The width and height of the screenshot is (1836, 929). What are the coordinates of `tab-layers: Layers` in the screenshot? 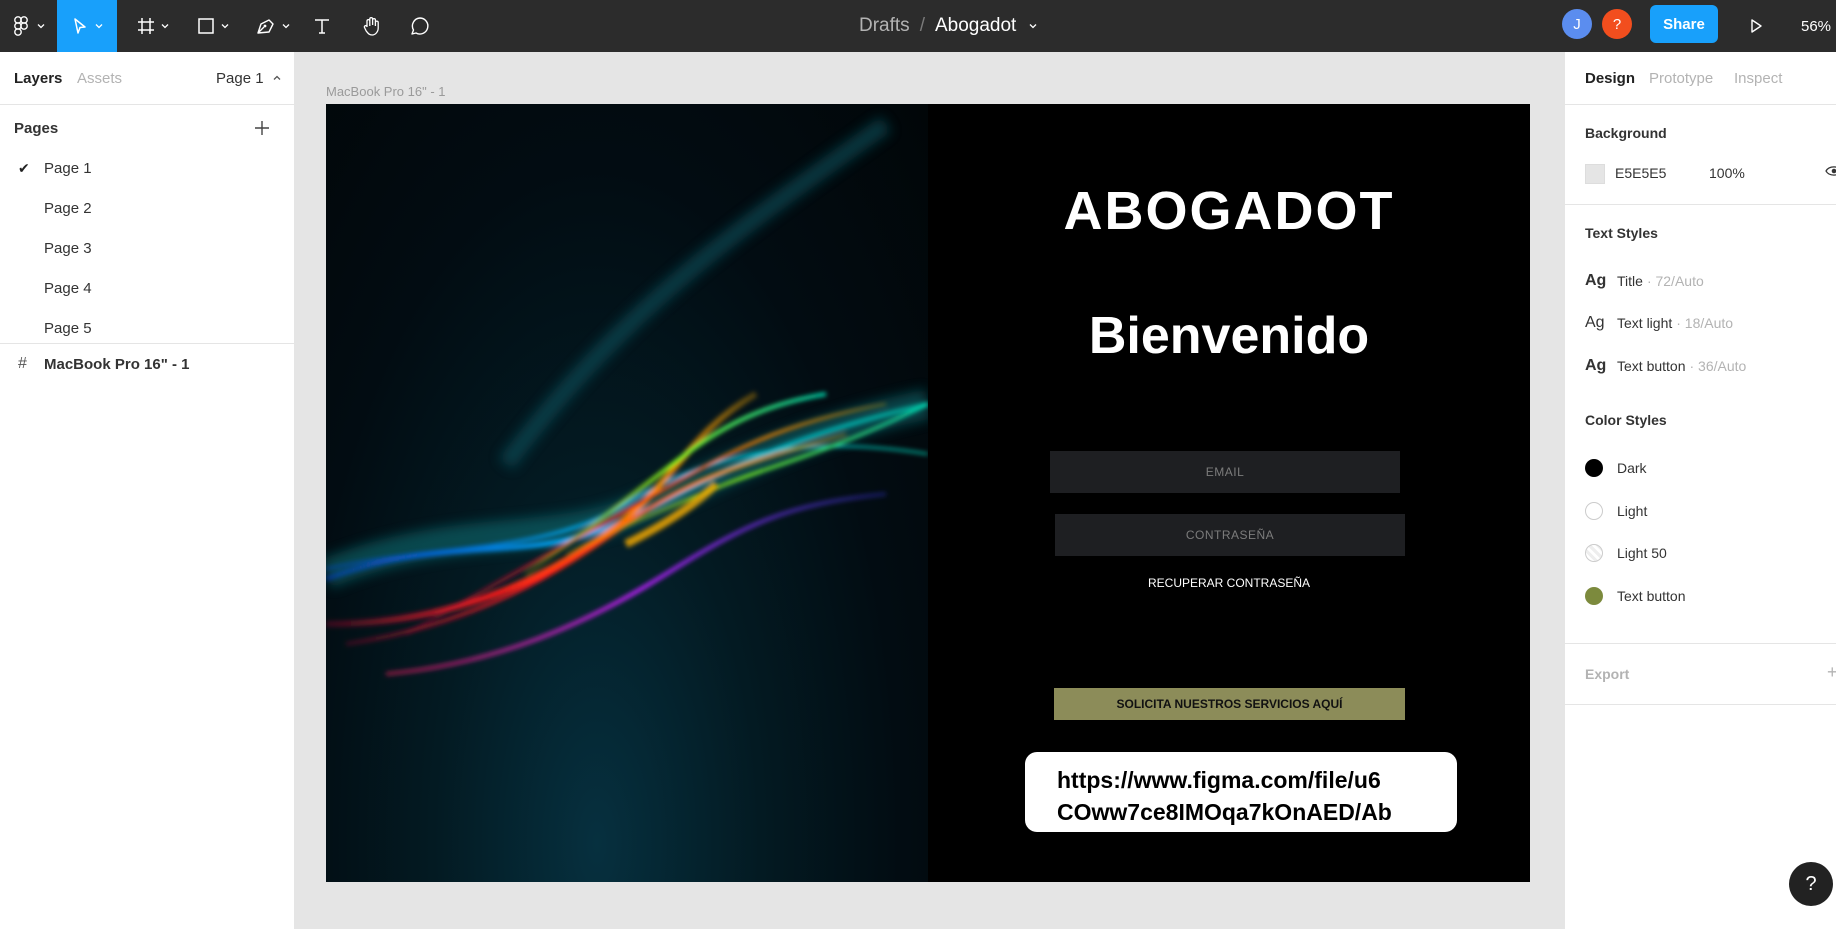 It's located at (38, 78).